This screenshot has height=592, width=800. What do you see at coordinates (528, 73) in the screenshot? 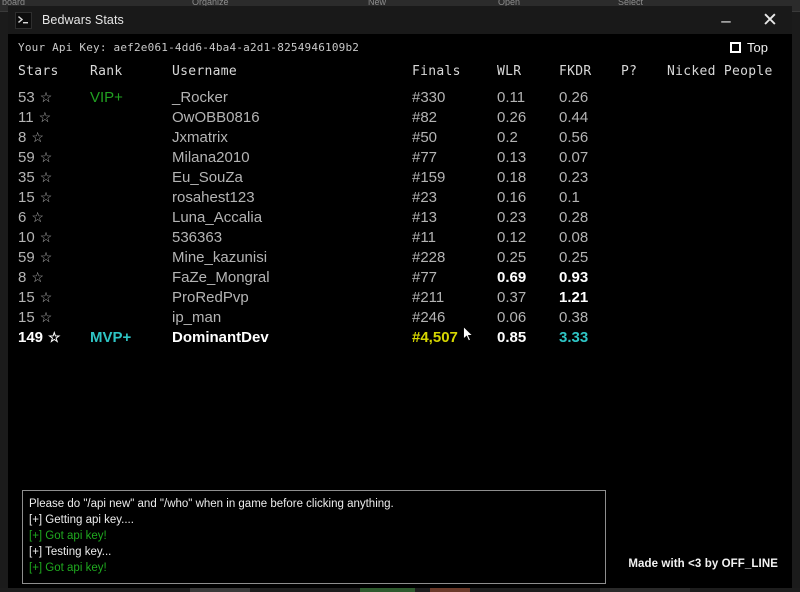
I see `header-wlr: WLR` at bounding box center [528, 73].